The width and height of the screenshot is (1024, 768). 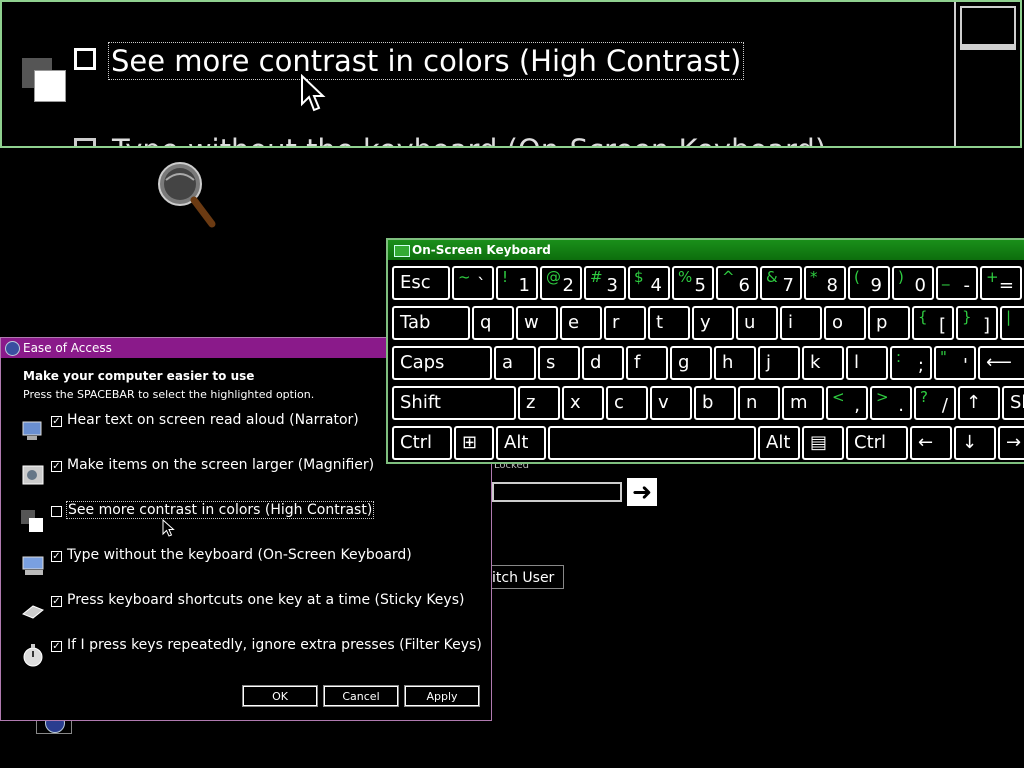 What do you see at coordinates (979, 403) in the screenshot?
I see `key-↑: ↑` at bounding box center [979, 403].